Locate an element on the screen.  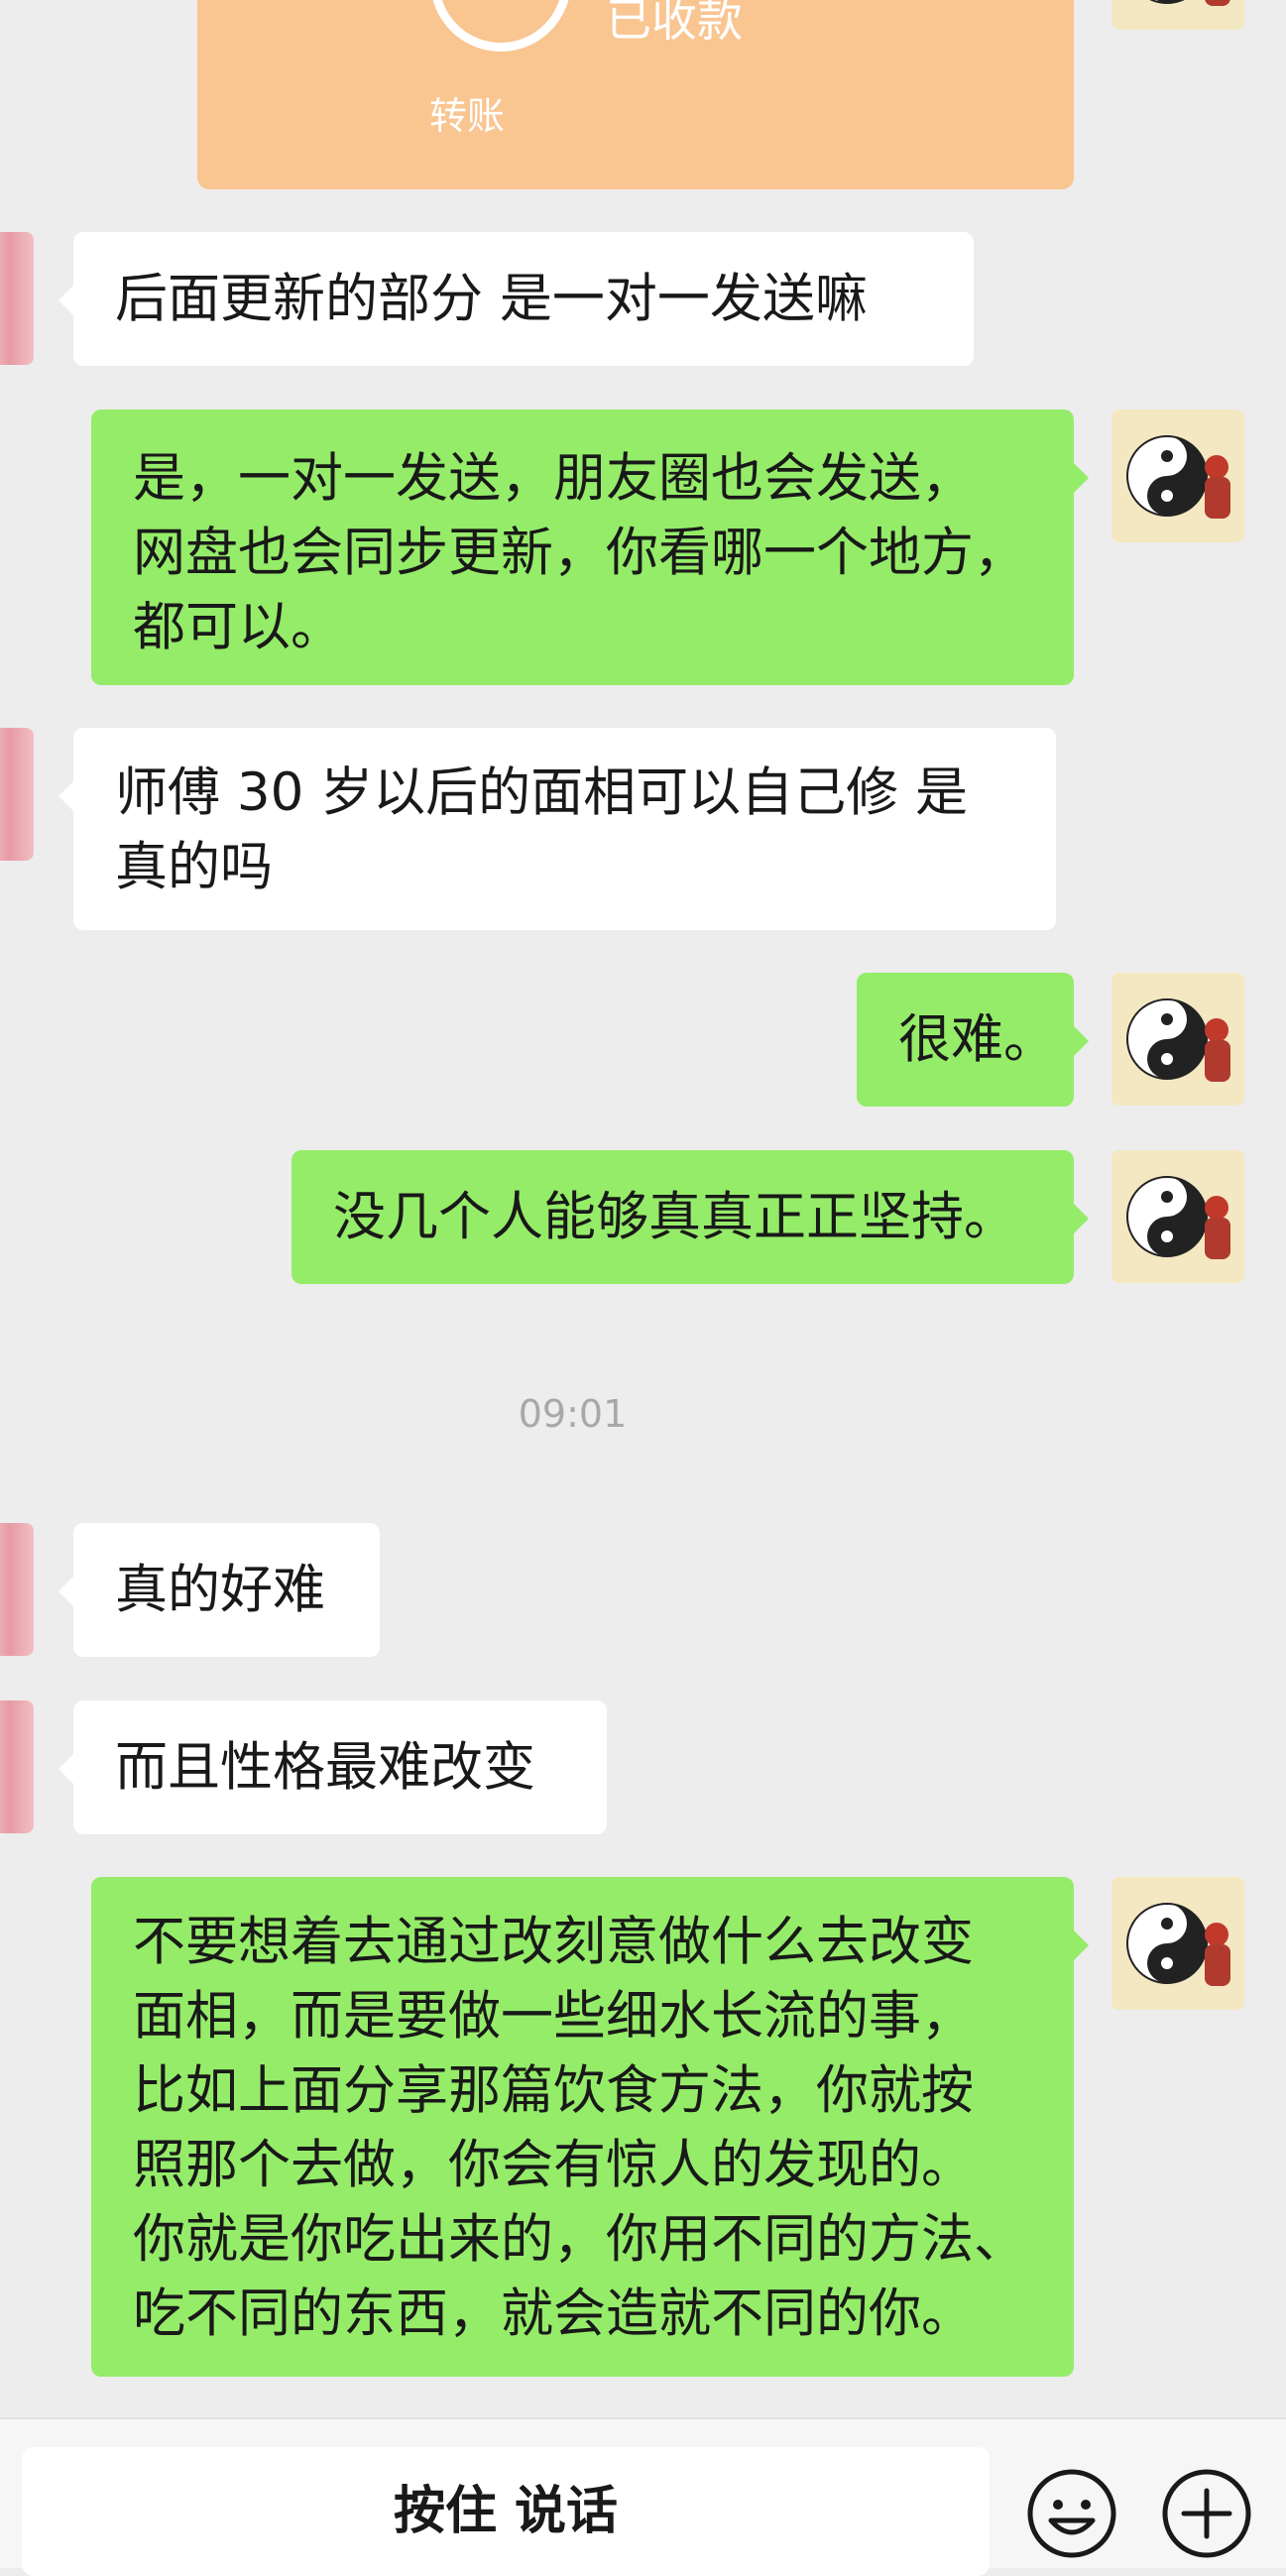
message-bubble-incoming: 而且性格最难改变 is located at coordinates (332, 1767).